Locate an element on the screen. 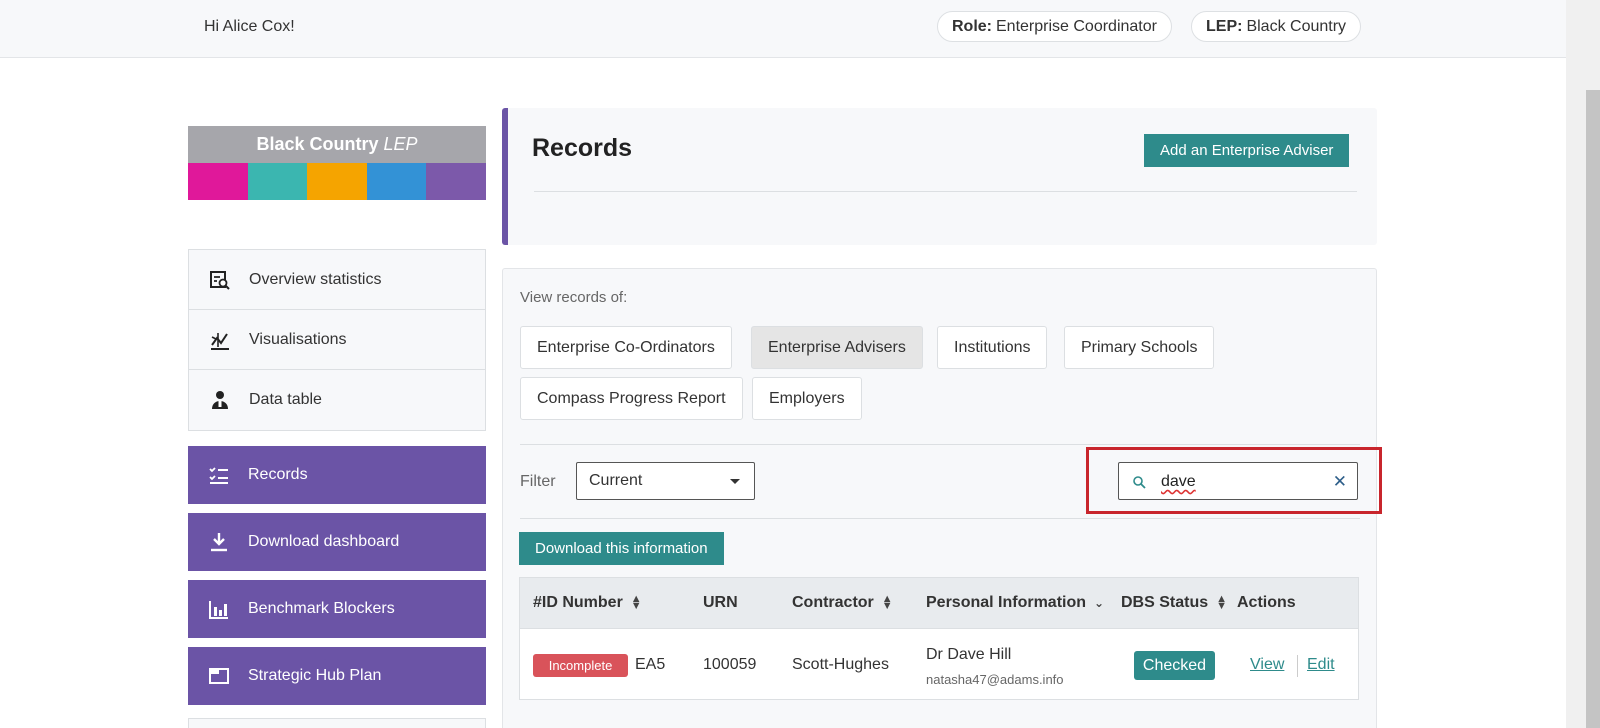 Image resolution: width=1600 pixels, height=728 pixels. column-personal-information: Personal Information ⌄ is located at coordinates (1015, 603).